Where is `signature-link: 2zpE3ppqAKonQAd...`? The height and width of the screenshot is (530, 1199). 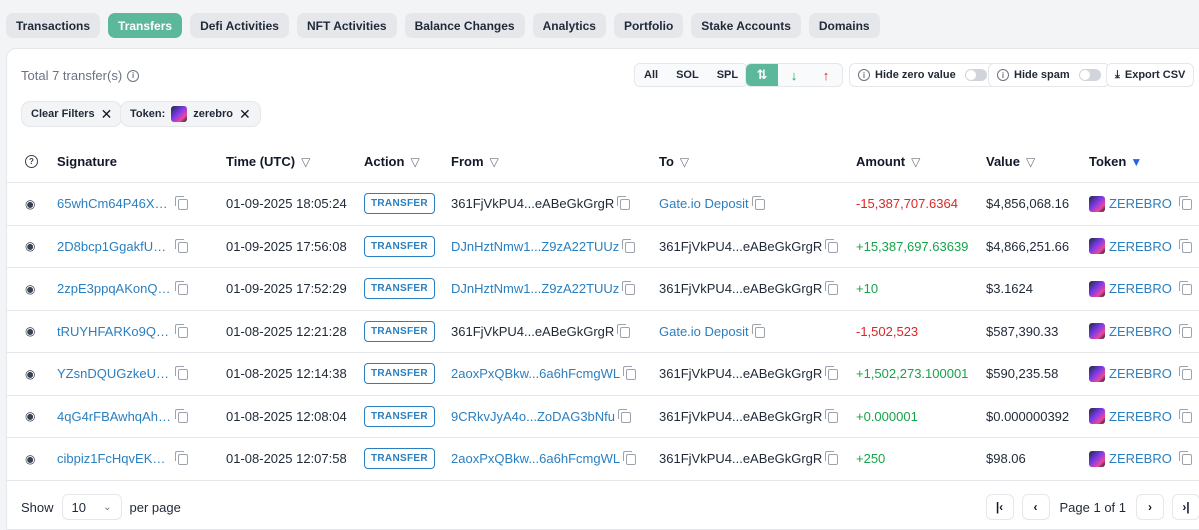 signature-link: 2zpE3ppqAKonQAd... is located at coordinates (114, 288).